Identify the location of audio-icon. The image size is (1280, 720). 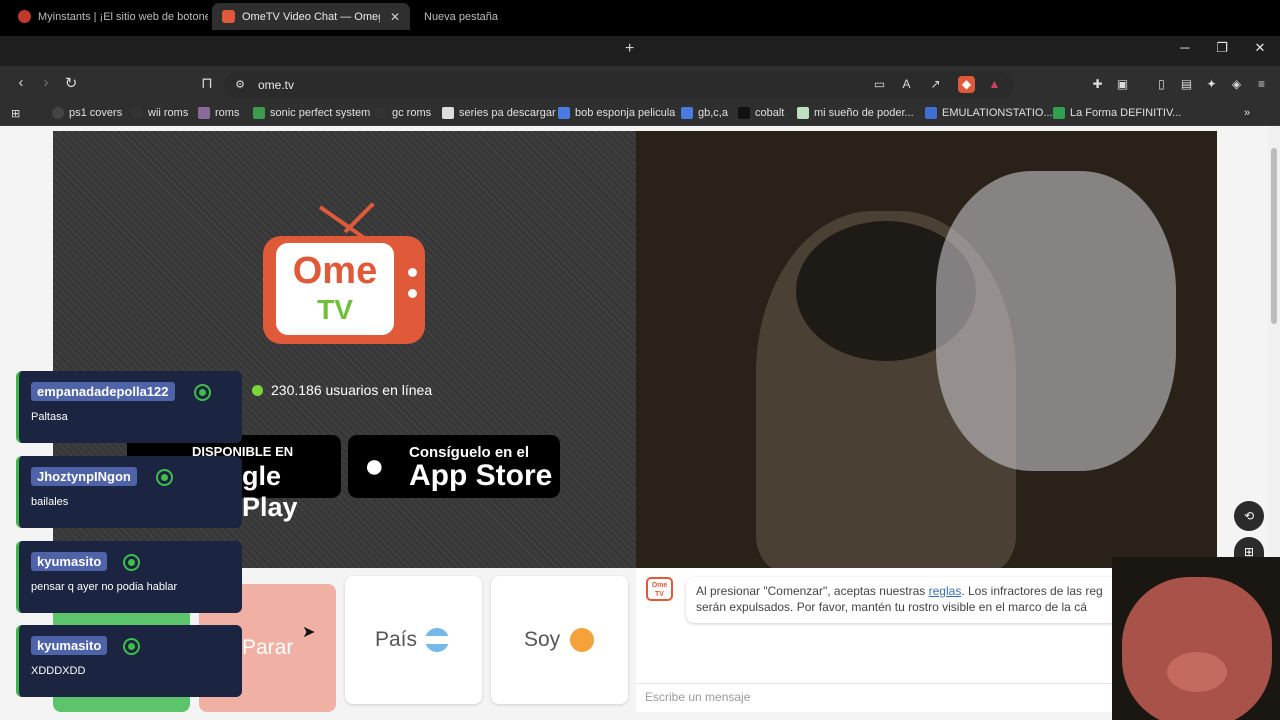
(228, 16).